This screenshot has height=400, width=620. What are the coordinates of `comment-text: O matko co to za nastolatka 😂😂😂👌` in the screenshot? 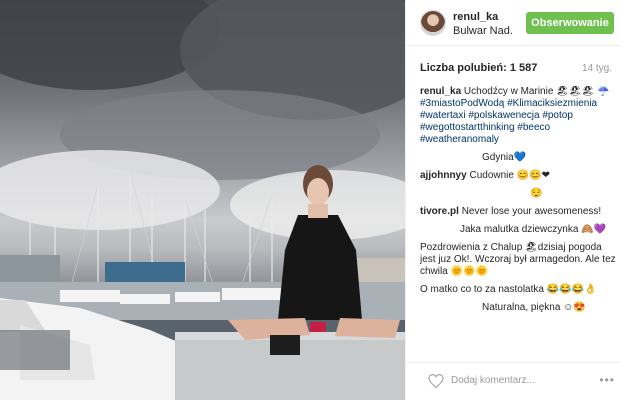 It's located at (508, 289).